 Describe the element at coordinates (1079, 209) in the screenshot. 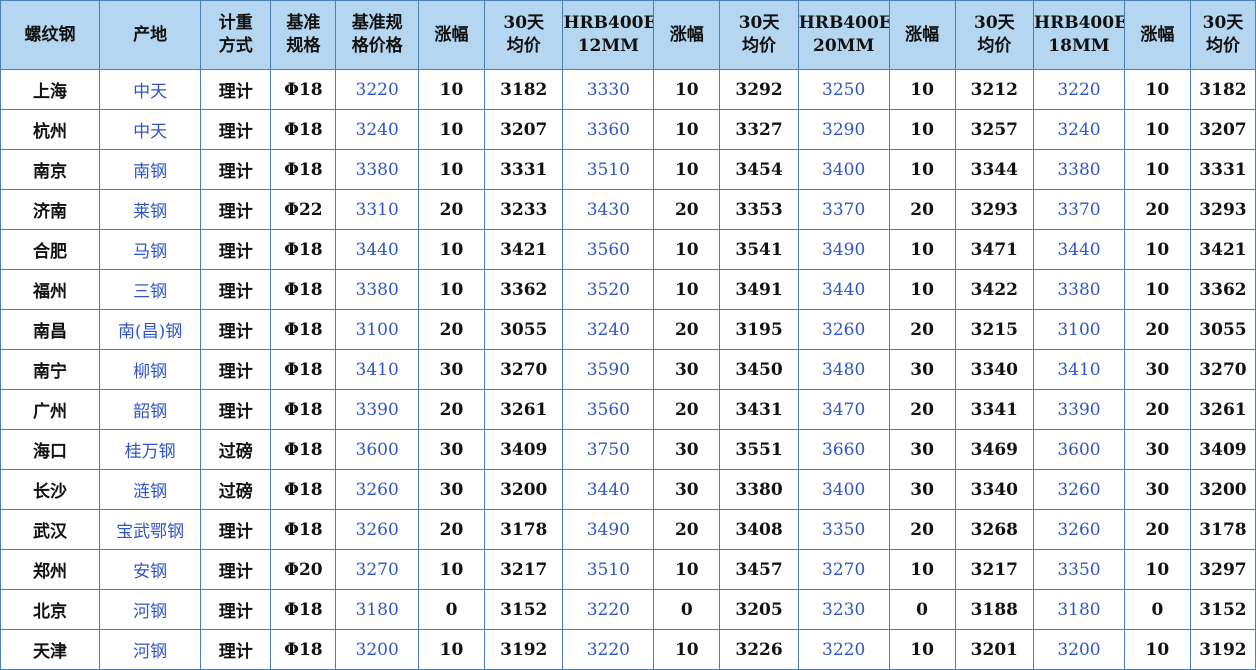

I see `table-cell: 3370` at that location.